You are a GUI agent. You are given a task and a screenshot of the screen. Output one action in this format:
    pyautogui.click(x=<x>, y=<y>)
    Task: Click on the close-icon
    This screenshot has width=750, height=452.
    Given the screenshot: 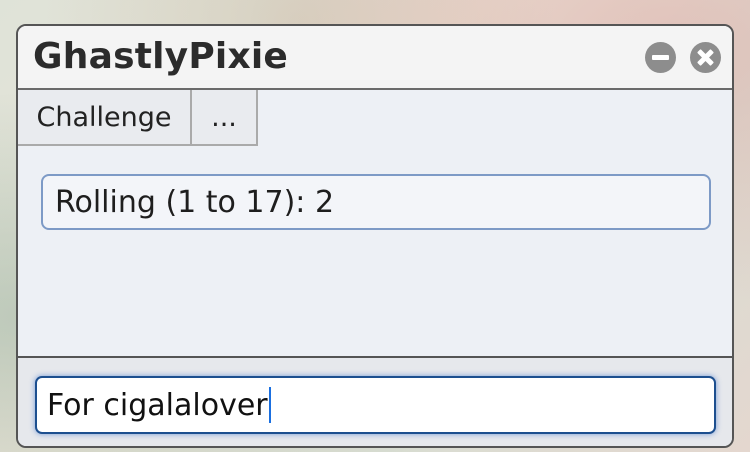 What is the action you would take?
    pyautogui.click(x=705, y=57)
    